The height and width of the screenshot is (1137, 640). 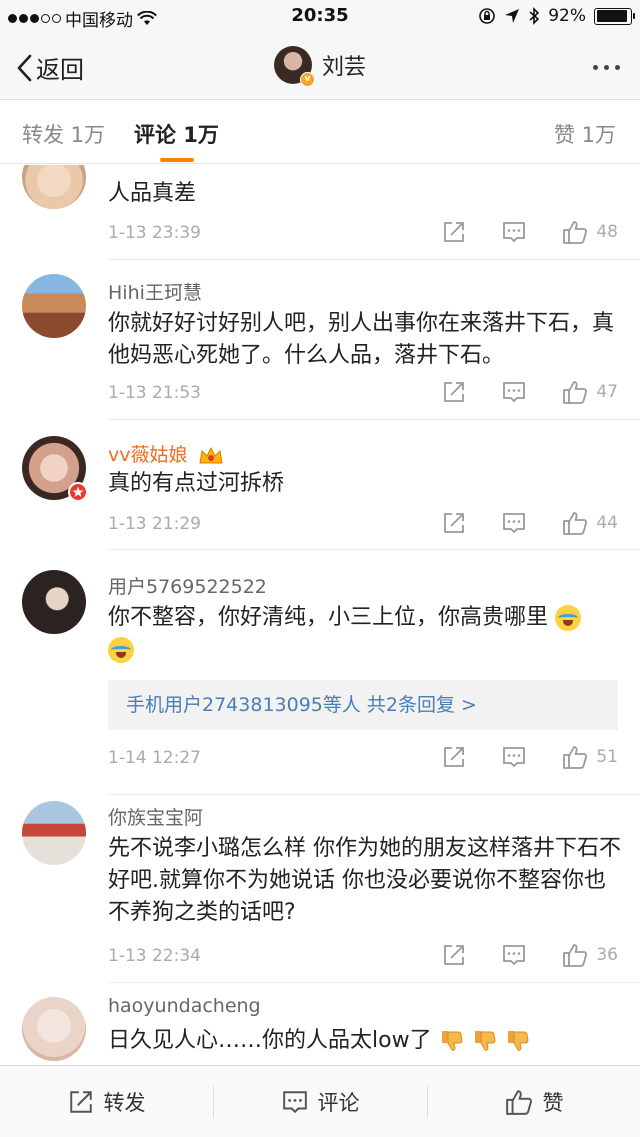 I want to click on comment-actions: 44, so click(x=530, y=523).